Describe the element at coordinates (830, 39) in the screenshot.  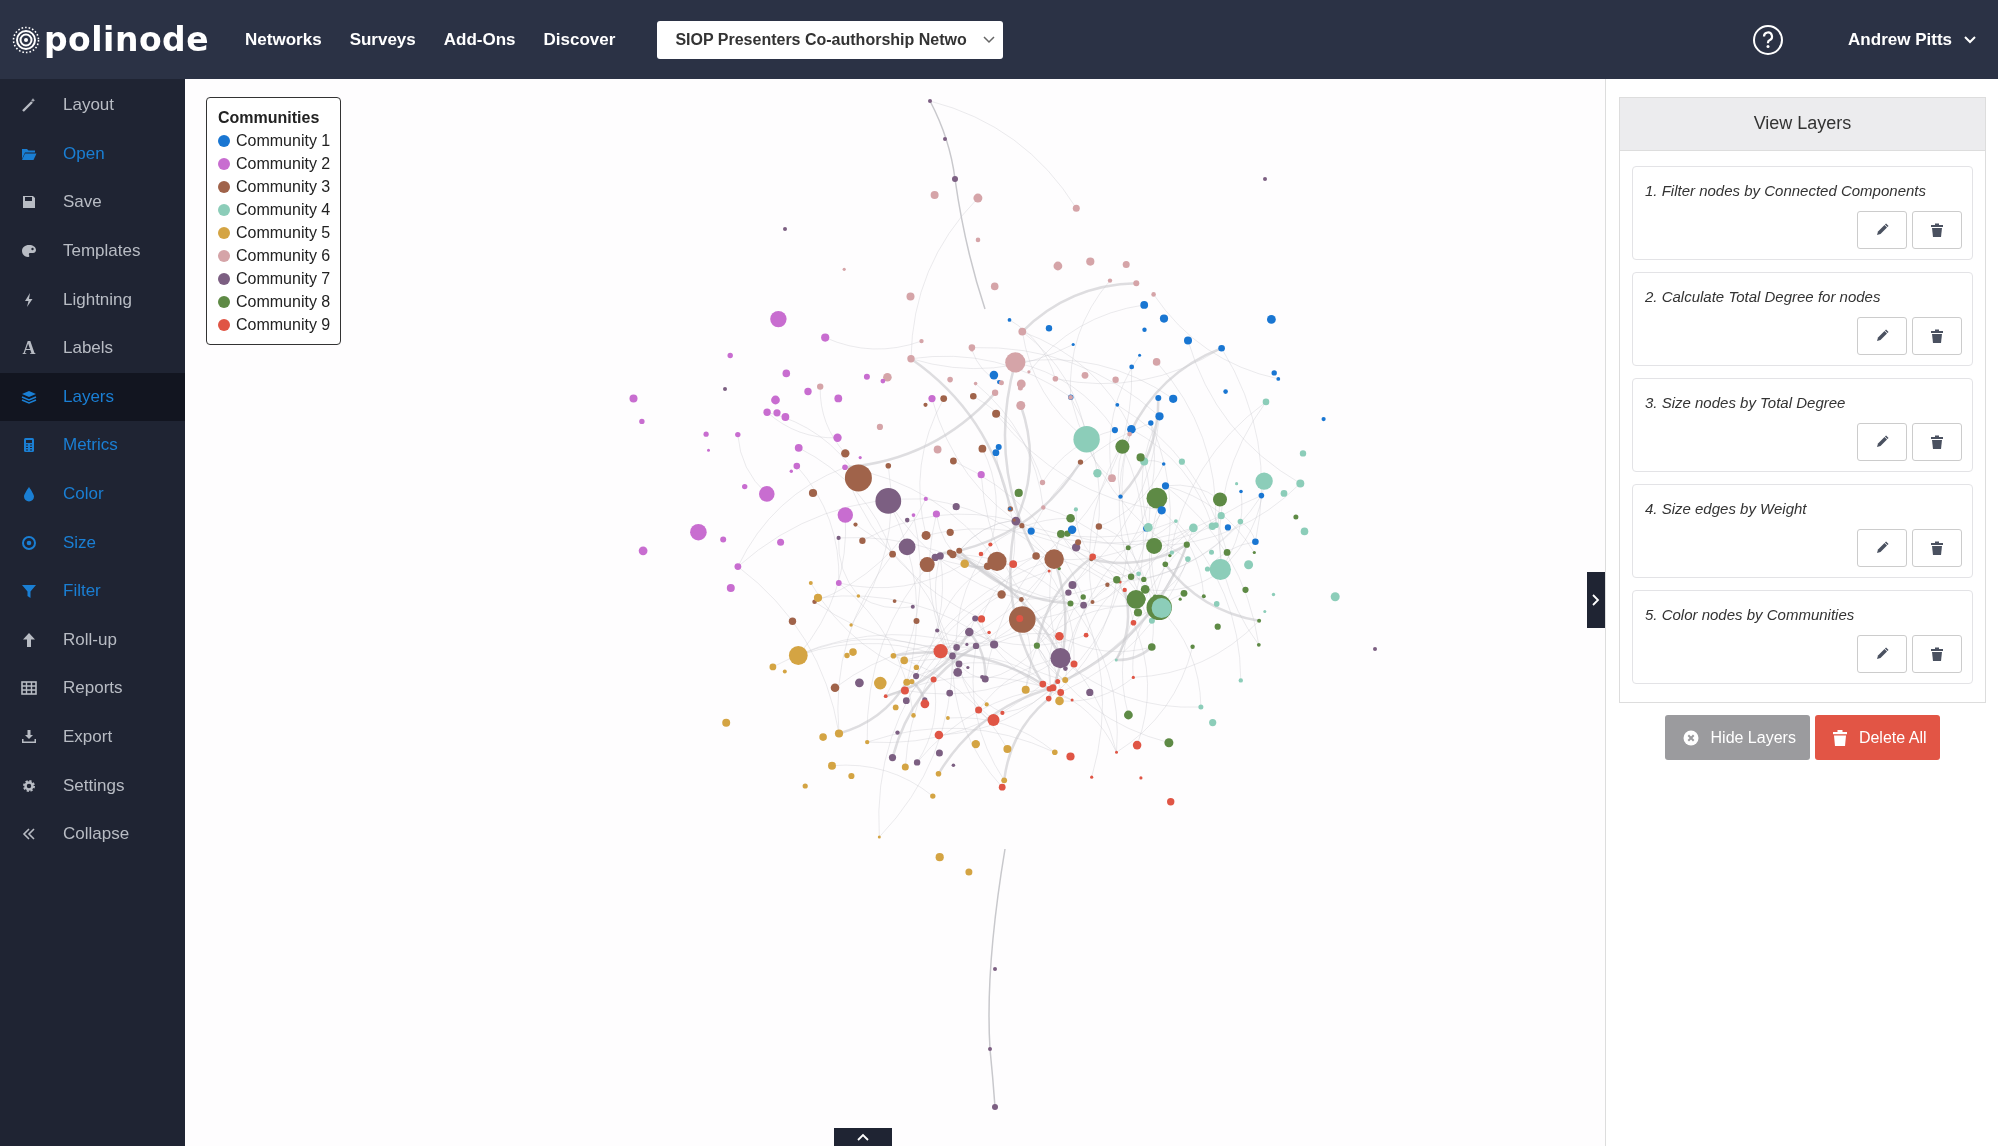
I see `network-select: SIOP Presenters Co-authorship Netwo` at that location.